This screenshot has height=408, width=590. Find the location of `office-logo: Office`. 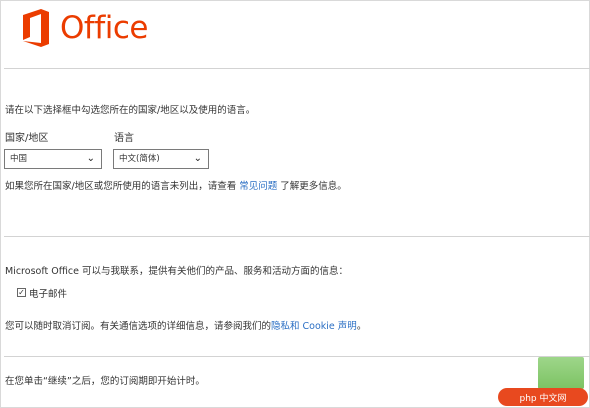

office-logo: Office is located at coordinates (84, 28).